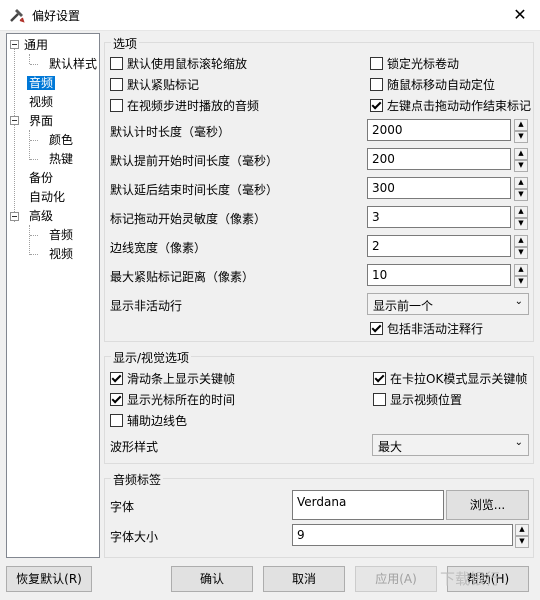 The height and width of the screenshot is (600, 540). I want to click on close-button: ✕, so click(520, 15).